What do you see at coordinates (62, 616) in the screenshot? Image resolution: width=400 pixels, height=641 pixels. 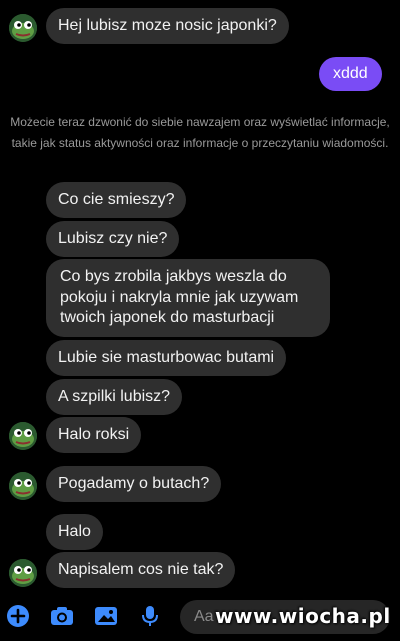 I see `camera-icon` at bounding box center [62, 616].